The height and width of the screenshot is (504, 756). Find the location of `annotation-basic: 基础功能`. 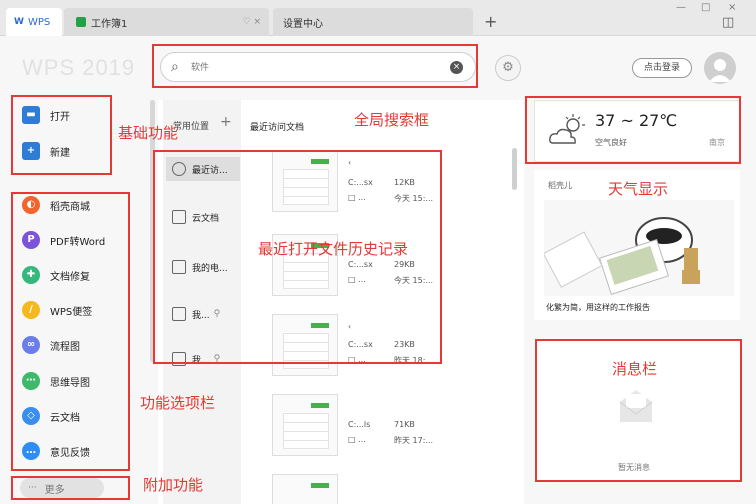

annotation-basic: 基础功能 is located at coordinates (148, 133).